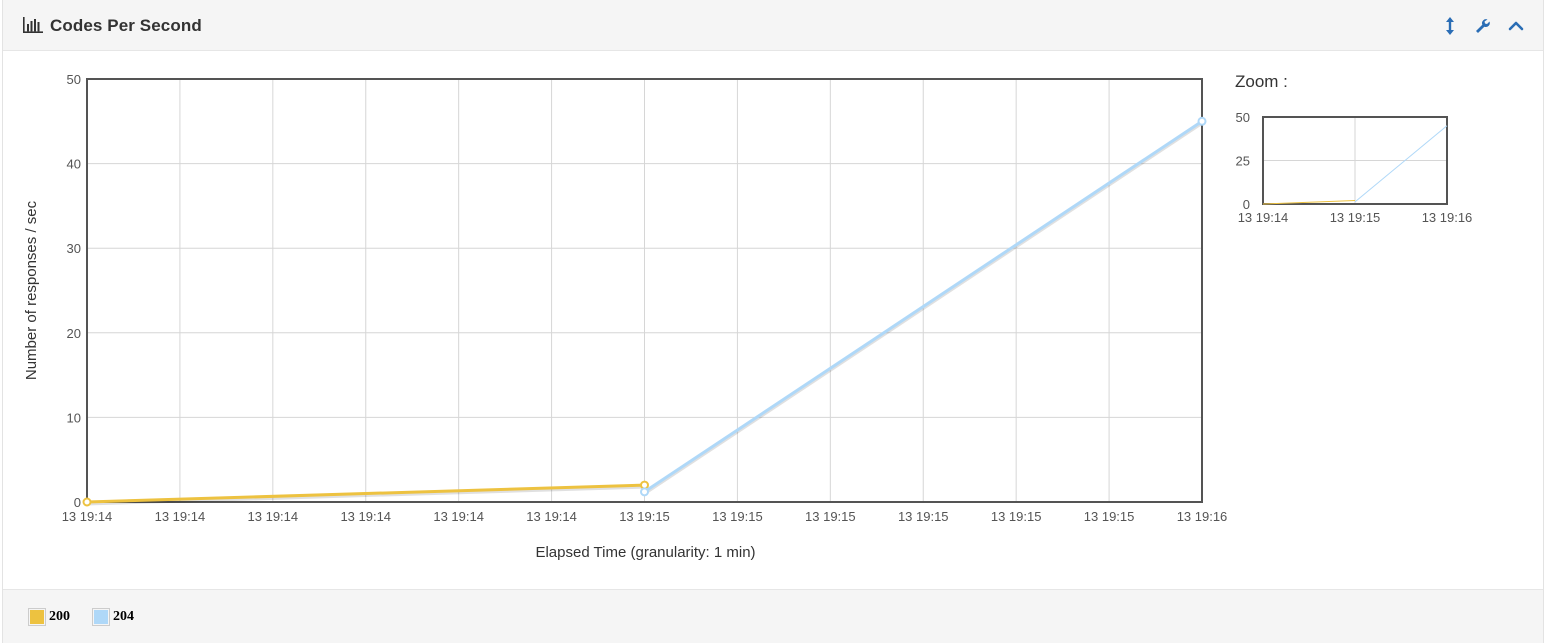 Image resolution: width=1546 pixels, height=643 pixels. I want to click on y-tick-label: 0, so click(77, 502).